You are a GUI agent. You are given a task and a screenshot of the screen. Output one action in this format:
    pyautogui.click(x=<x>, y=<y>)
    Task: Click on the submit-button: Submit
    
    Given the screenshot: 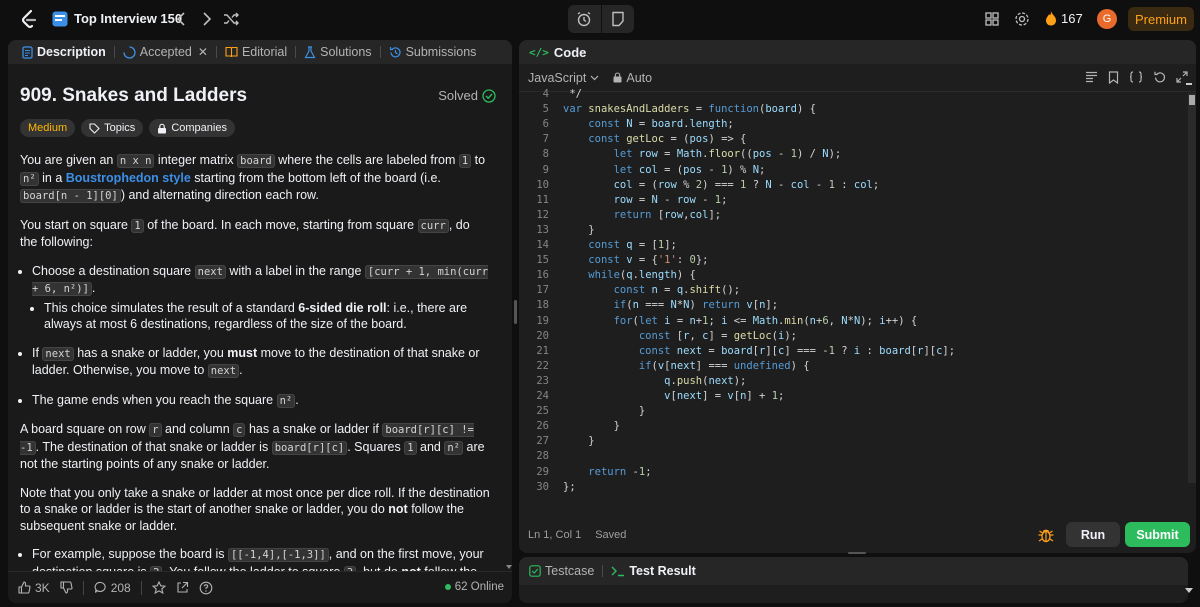 What is the action you would take?
    pyautogui.click(x=1157, y=534)
    